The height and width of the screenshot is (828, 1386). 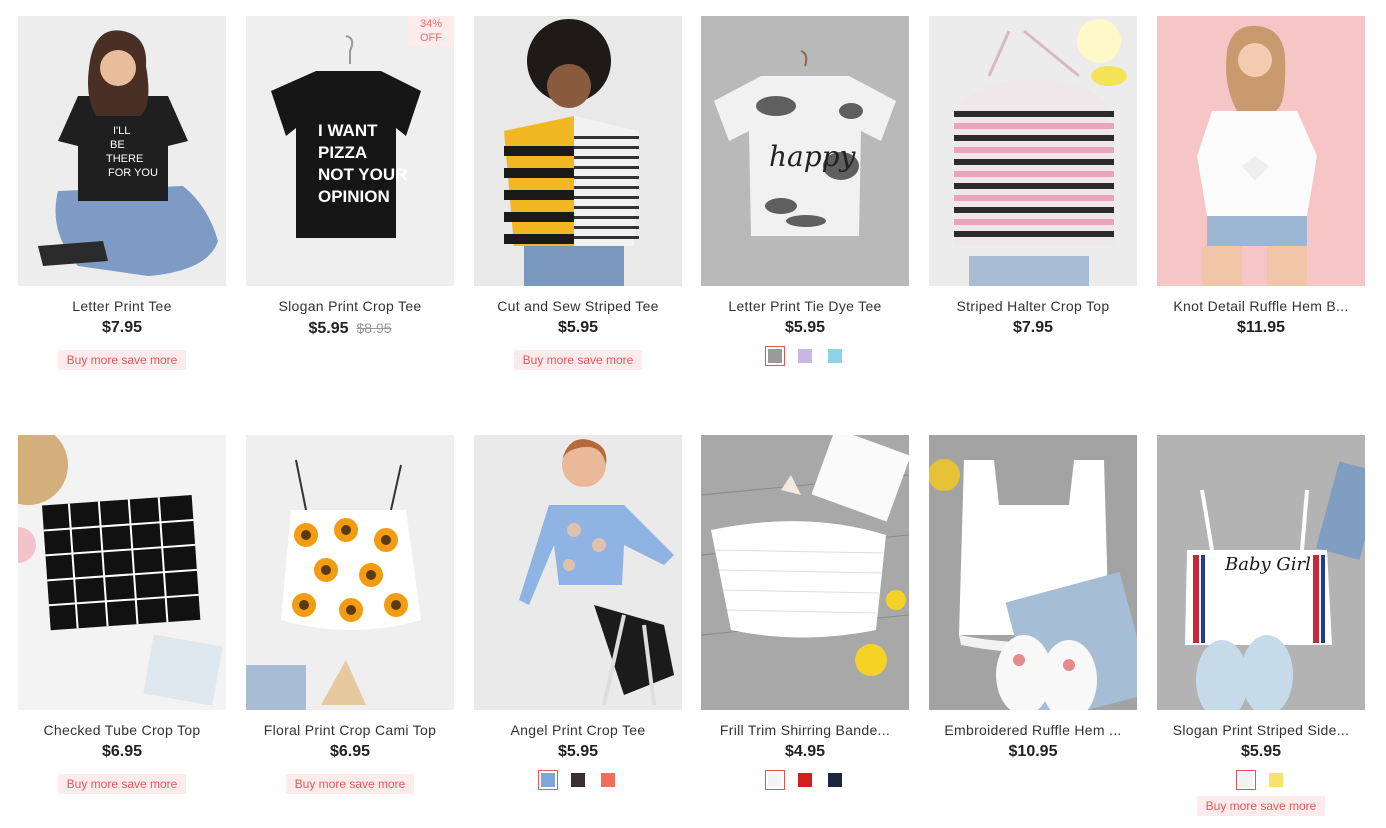 I want to click on sale-price: $11.95, so click(x=1261, y=327).